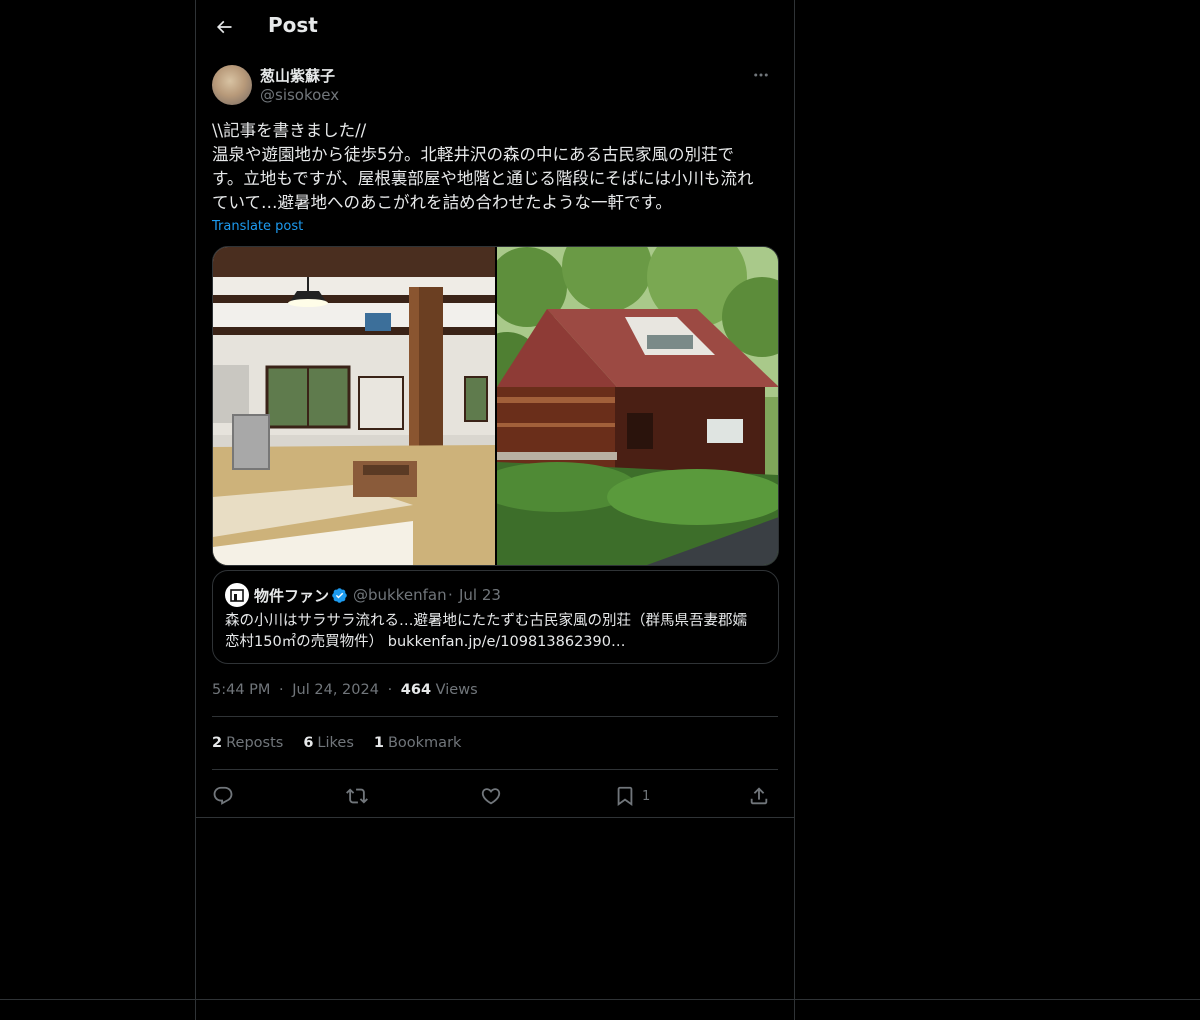  I want to click on bookmarks-label: Bookmark, so click(424, 743).